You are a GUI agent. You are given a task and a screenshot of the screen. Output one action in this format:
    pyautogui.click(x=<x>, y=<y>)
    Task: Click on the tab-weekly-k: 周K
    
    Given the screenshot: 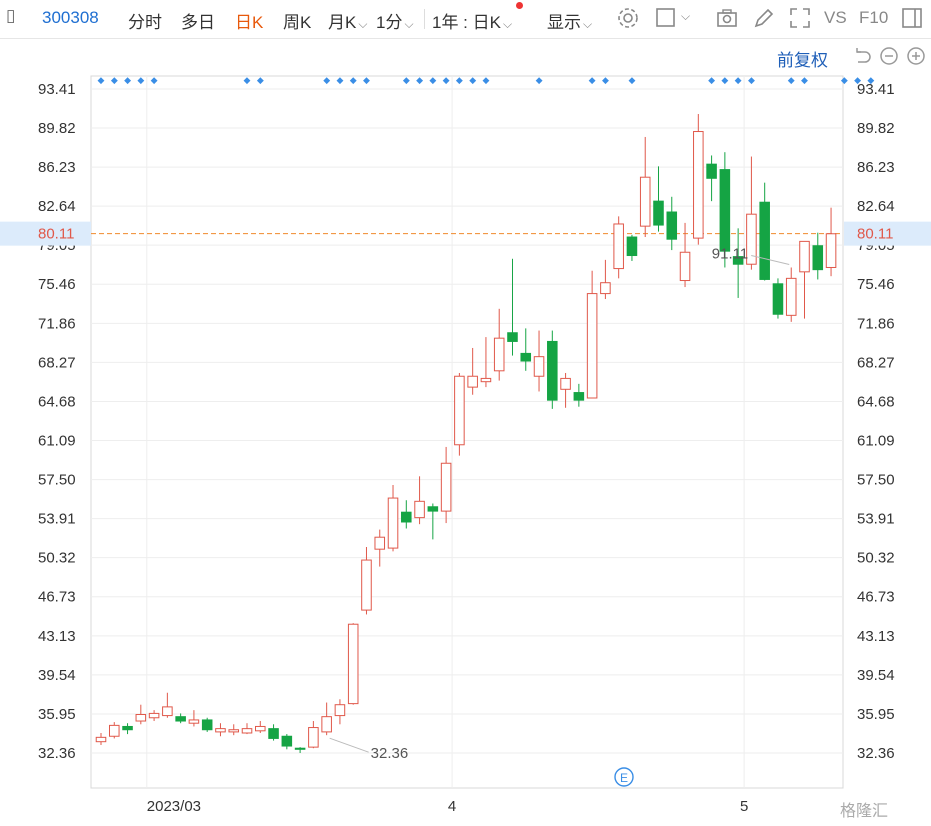 What is the action you would take?
    pyautogui.click(x=297, y=20)
    